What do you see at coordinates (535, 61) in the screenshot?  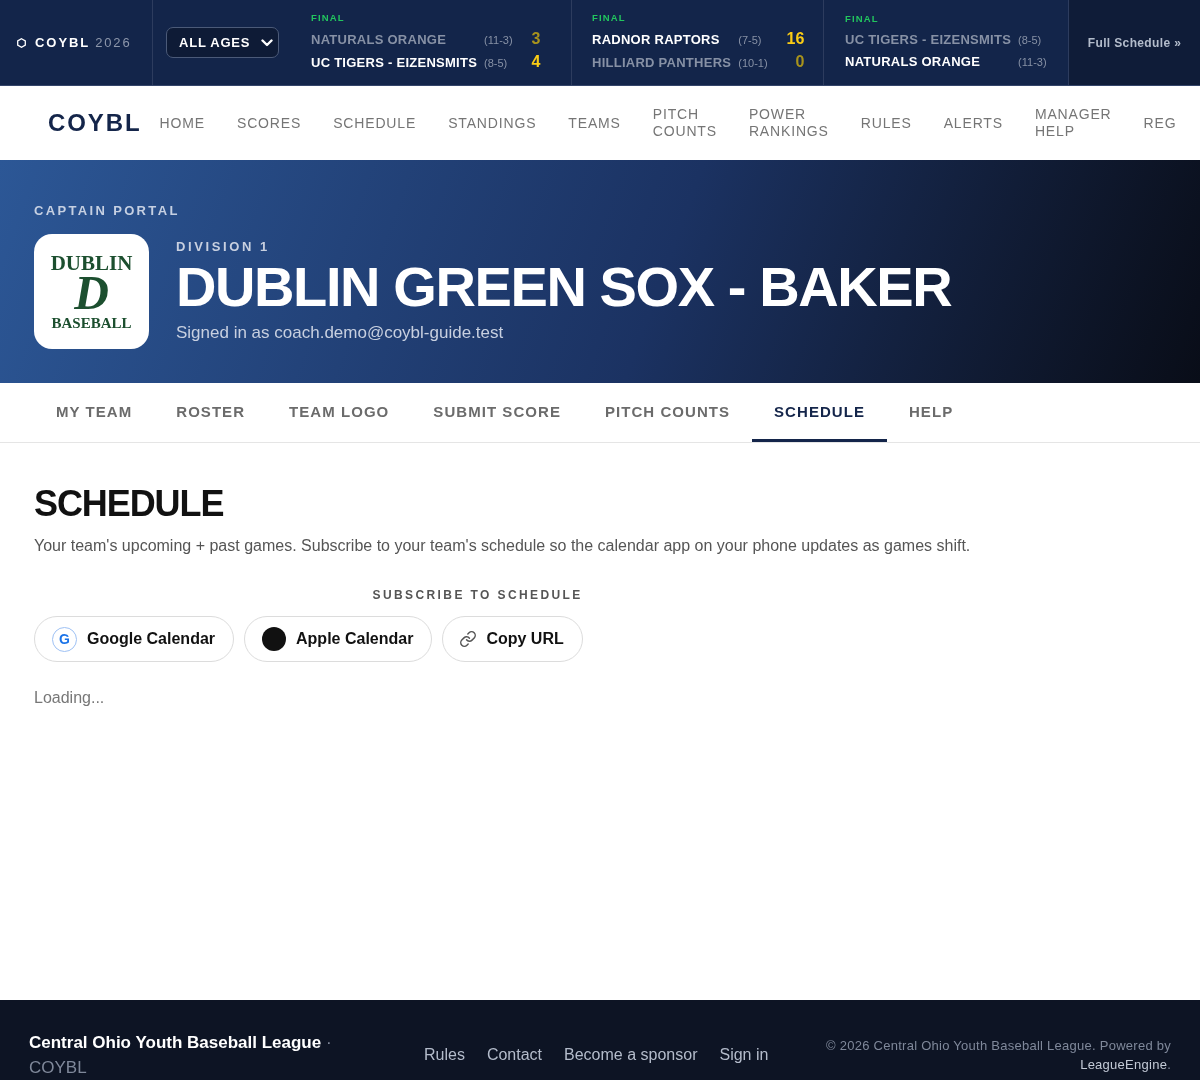 I see `team-score: 4` at bounding box center [535, 61].